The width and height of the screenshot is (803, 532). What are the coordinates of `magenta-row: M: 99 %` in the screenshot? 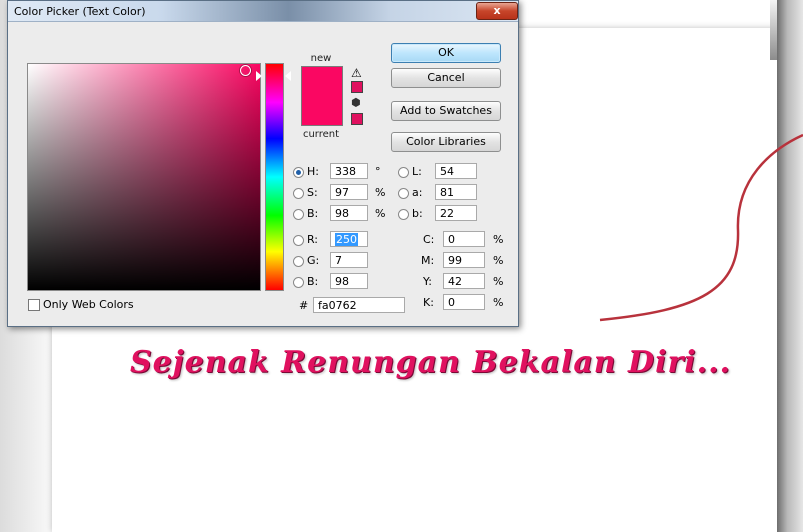 It's located at (467, 261).